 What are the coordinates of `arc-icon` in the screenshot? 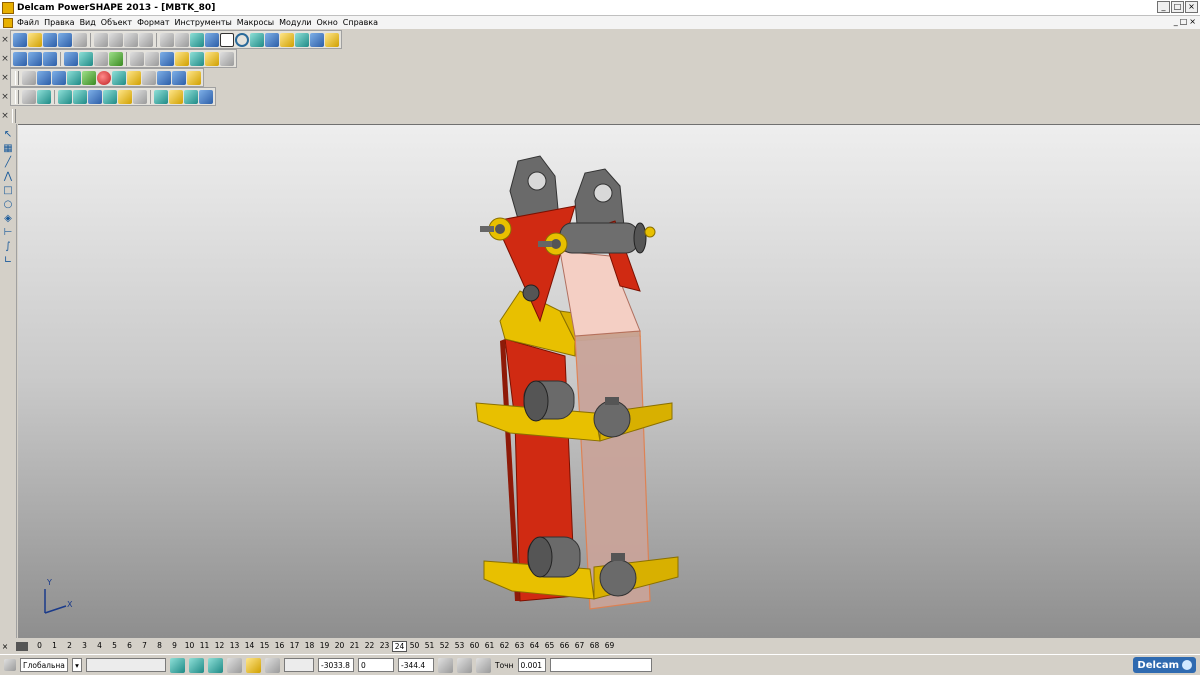 It's located at (257, 39).